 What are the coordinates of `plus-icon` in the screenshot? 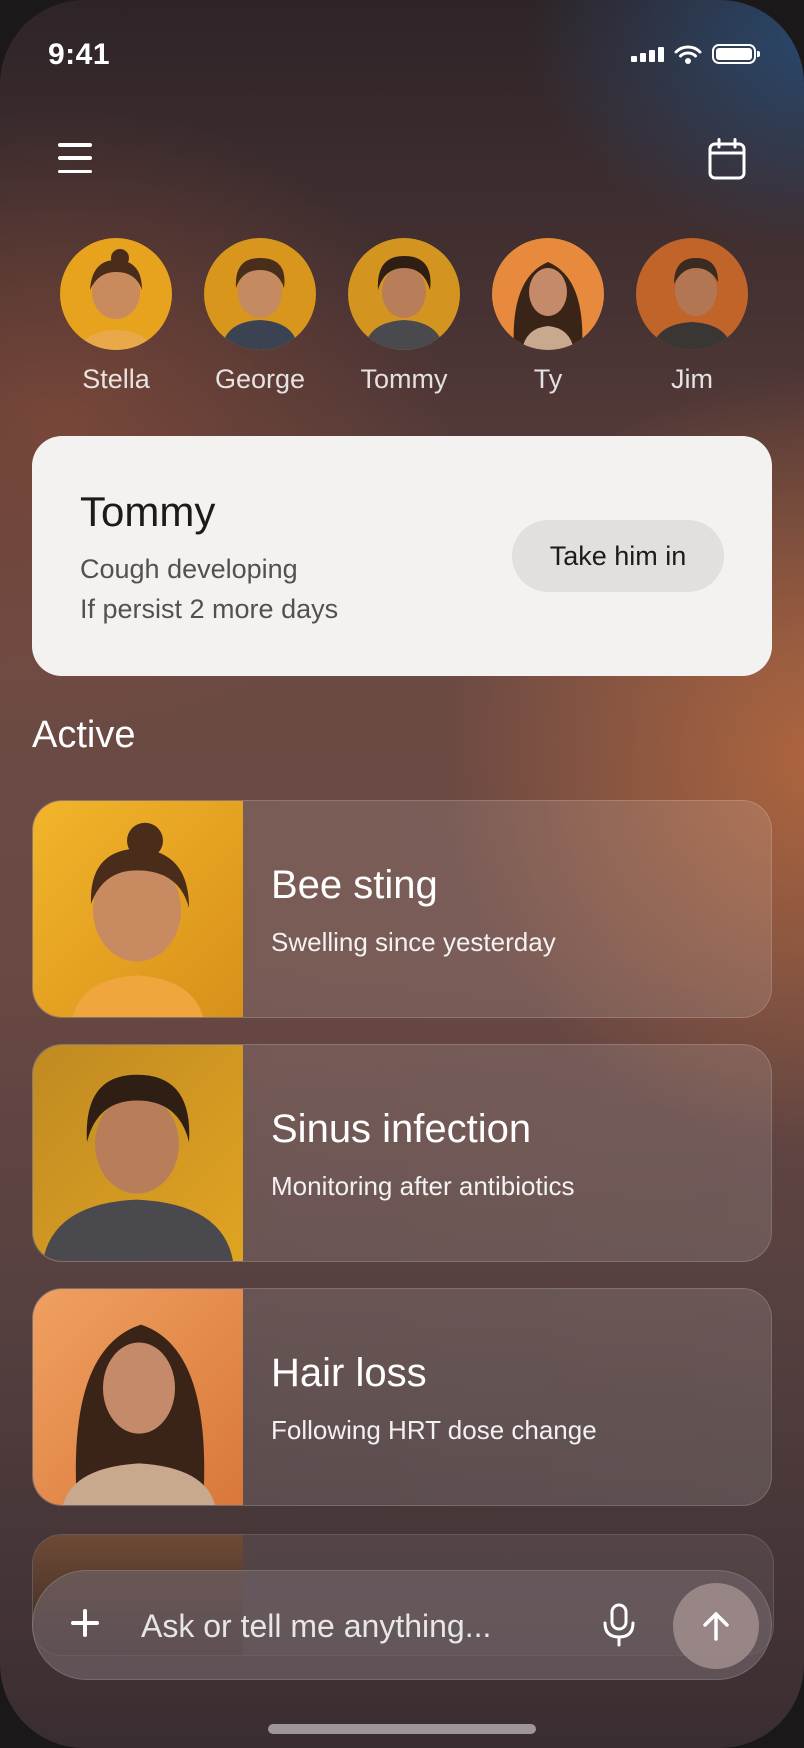 It's located at (85, 1623).